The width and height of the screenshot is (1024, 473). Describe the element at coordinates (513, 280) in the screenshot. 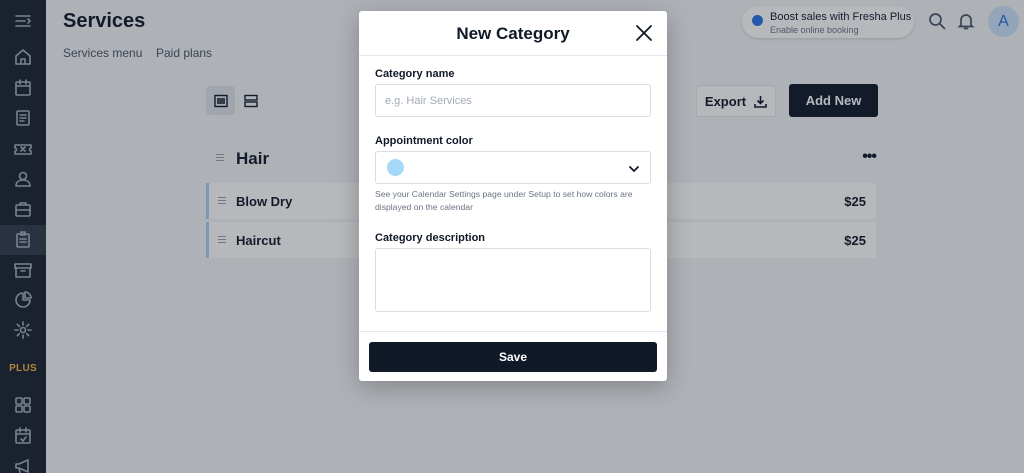

I see `category-description-input` at that location.